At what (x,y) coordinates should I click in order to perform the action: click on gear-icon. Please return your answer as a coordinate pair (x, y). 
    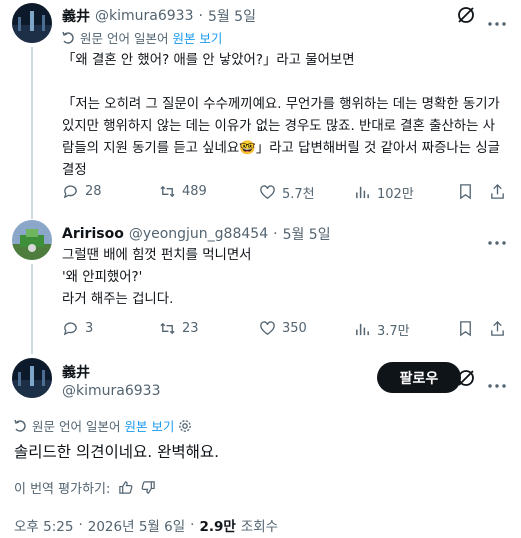
    Looking at the image, I should click on (185, 426).